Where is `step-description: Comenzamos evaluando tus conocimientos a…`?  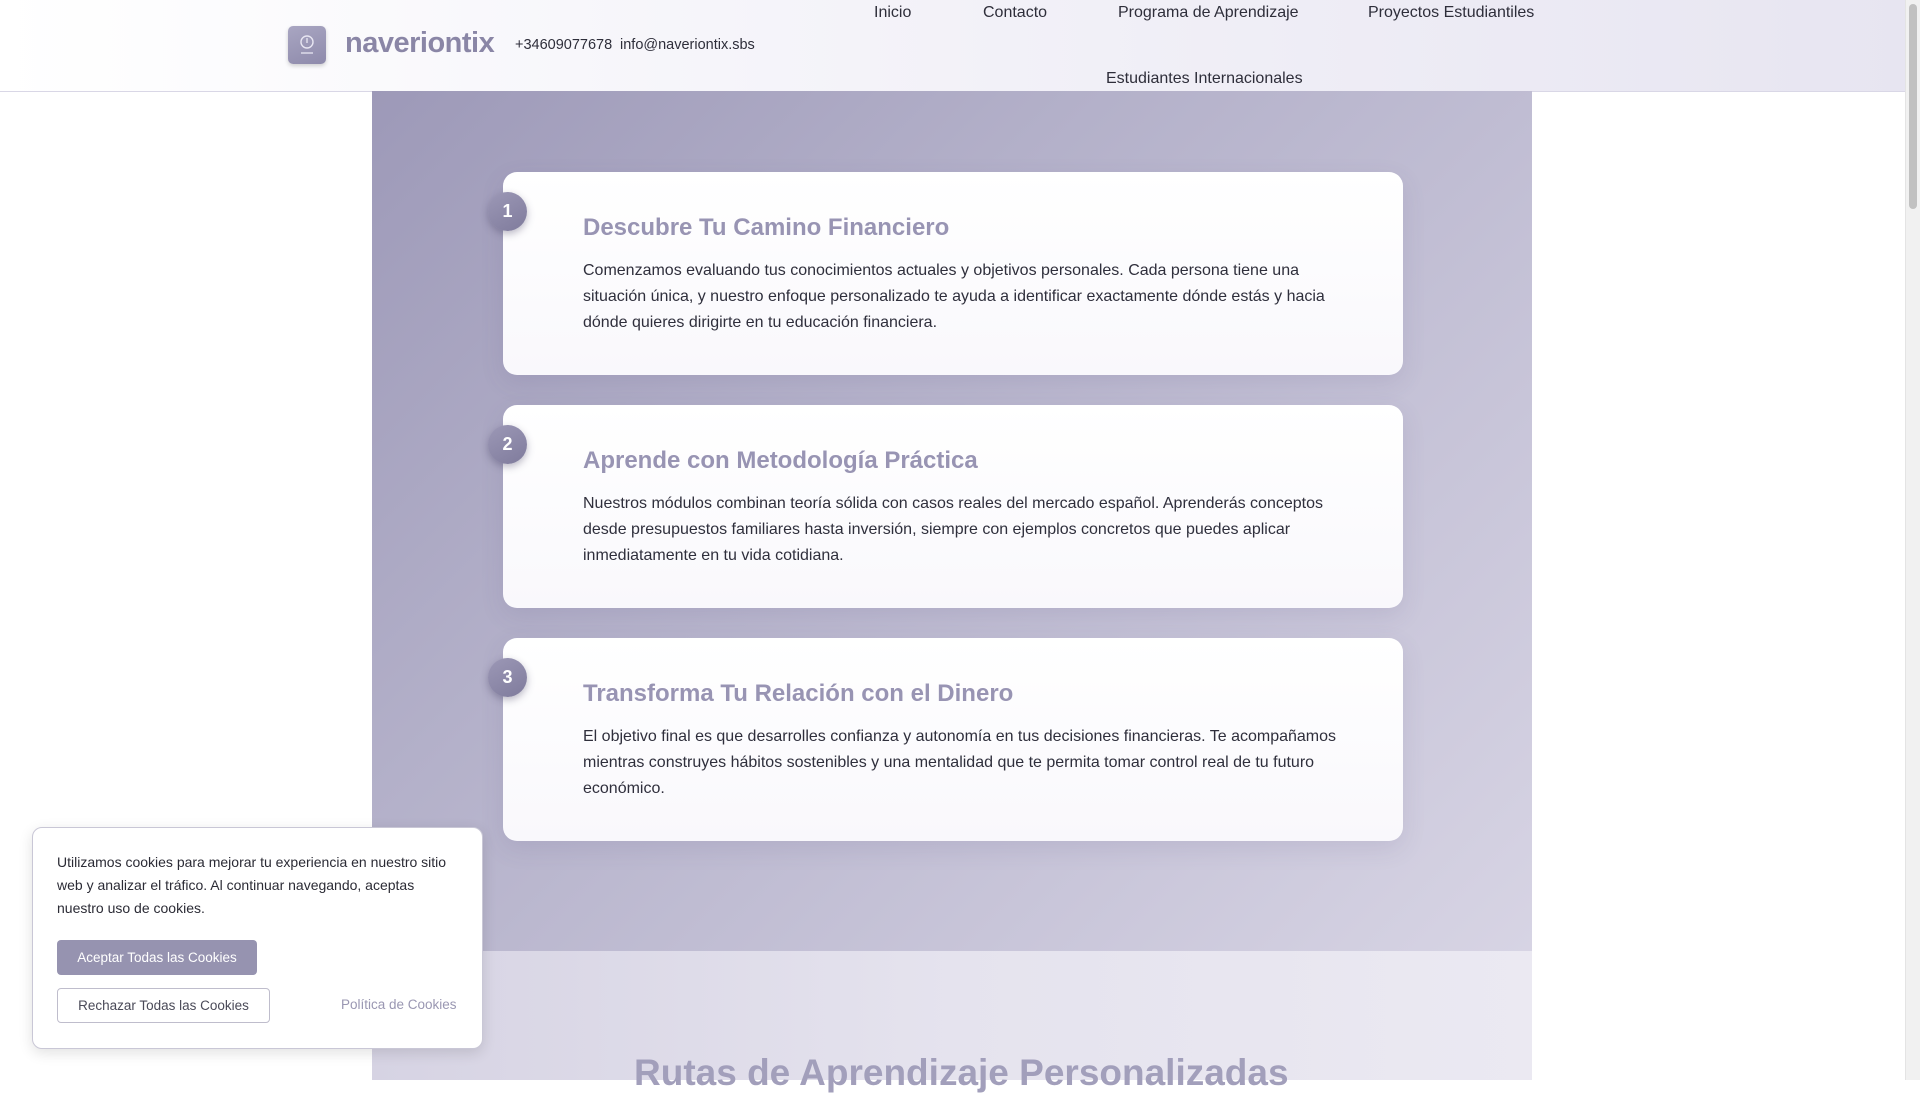
step-description: Comenzamos evaluando tus conocimientos a… is located at coordinates (954, 296).